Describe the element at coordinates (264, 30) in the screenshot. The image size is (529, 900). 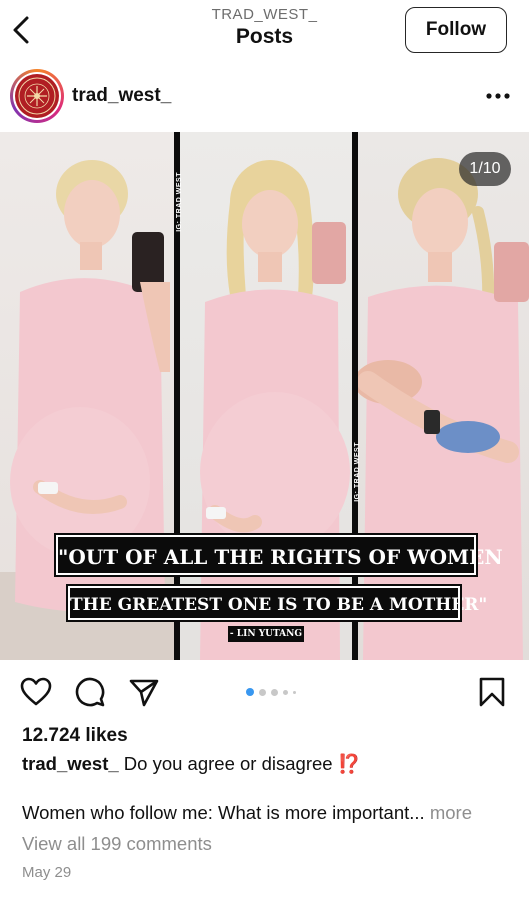
I see `top-nav-bar: TRAD_WEST_ Posts Follow` at that location.